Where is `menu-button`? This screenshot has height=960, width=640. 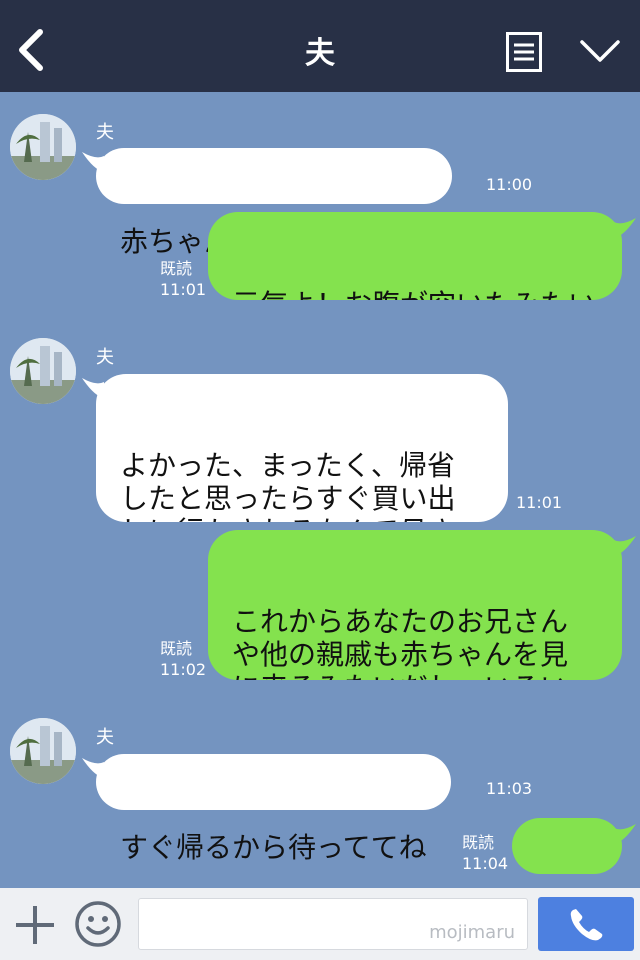
menu-button is located at coordinates (524, 52).